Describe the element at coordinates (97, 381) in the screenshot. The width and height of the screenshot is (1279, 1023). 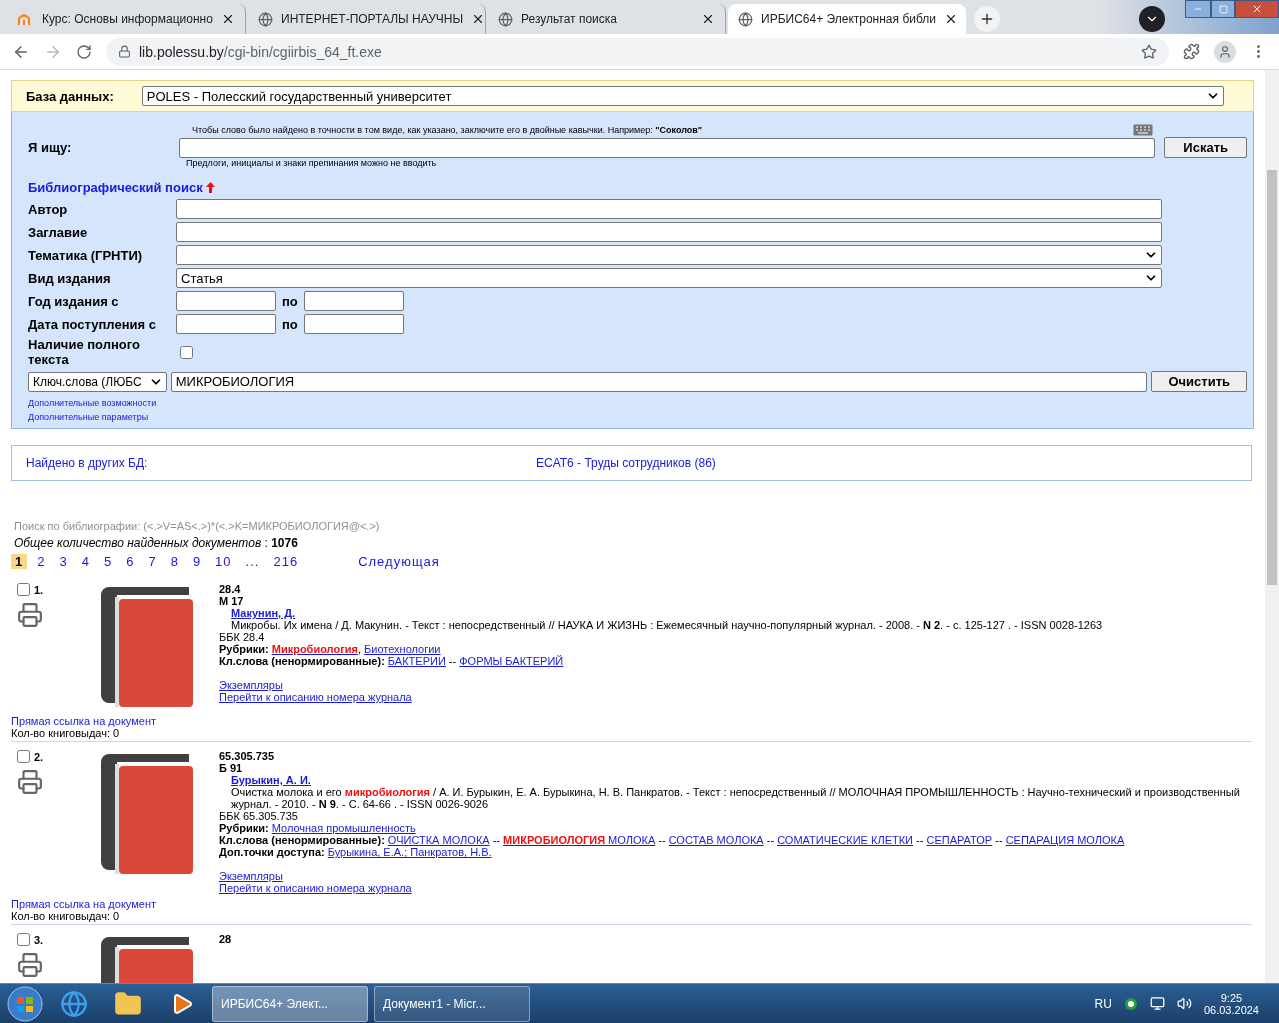
I see `field-type-select: Ключ.слова (ЛЮБС` at that location.